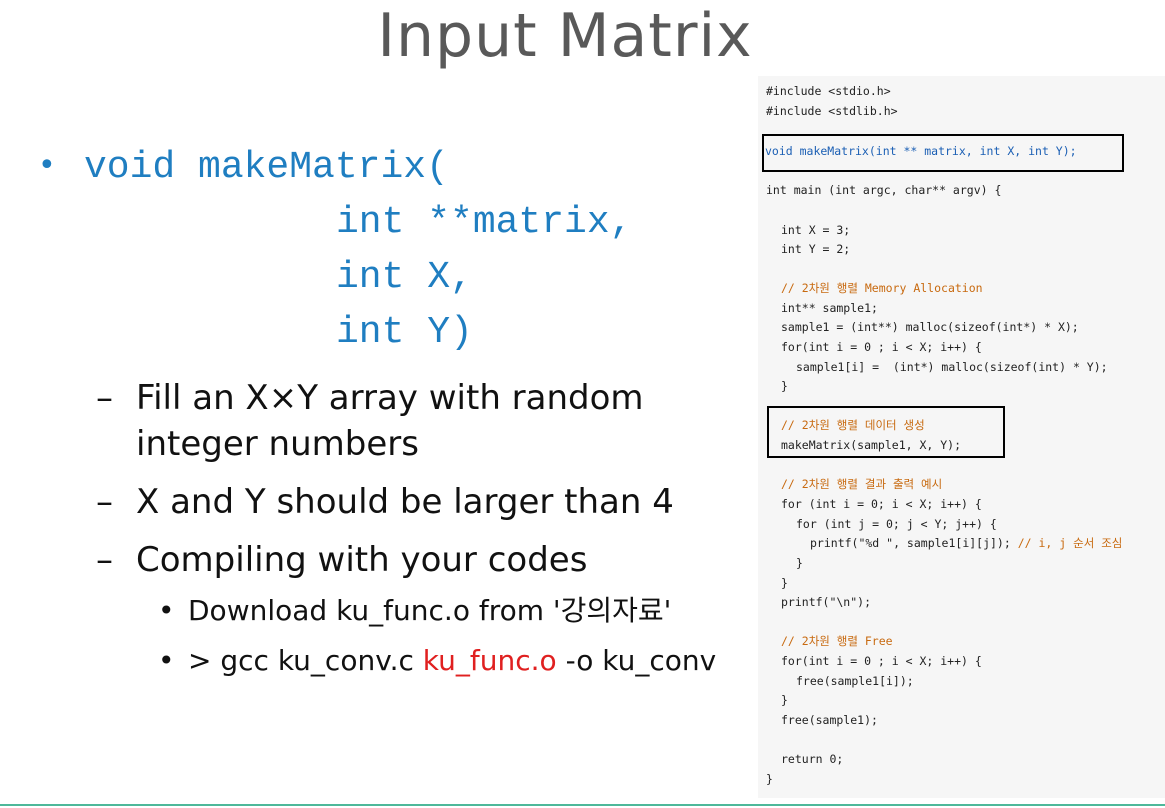  I want to click on sub-bullet-compile: – Compiling with your codes, so click(341, 560).